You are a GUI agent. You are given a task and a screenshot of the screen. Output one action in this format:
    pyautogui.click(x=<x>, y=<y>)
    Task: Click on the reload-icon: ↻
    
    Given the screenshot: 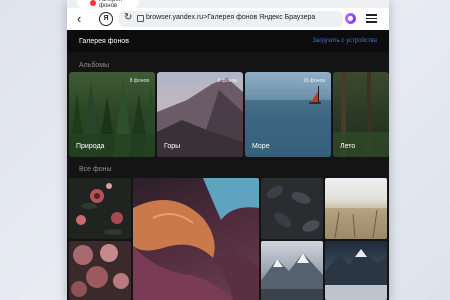 What is the action you would take?
    pyautogui.click(x=128, y=17)
    